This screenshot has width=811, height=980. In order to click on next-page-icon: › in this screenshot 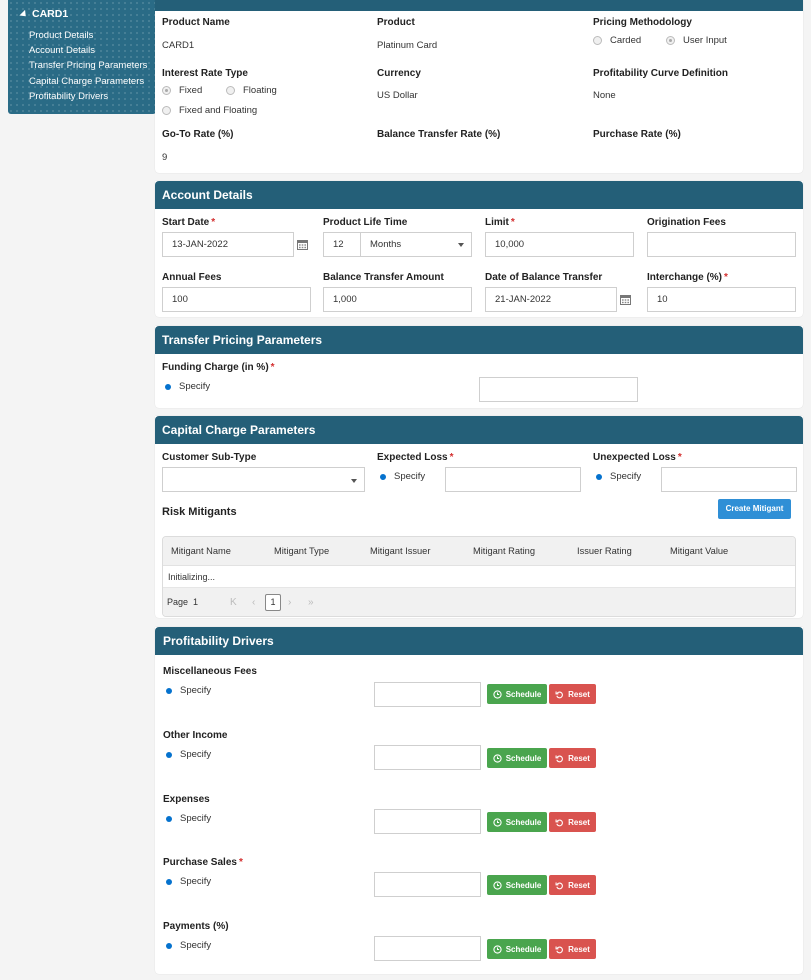, I will do `click(289, 602)`.